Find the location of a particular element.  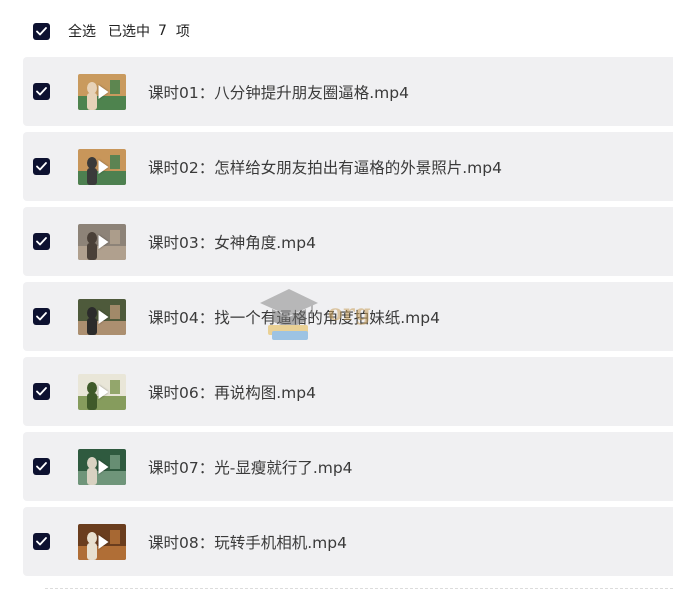

list-item: 课时08：玩转手机相机.mp4 is located at coordinates (348, 541).